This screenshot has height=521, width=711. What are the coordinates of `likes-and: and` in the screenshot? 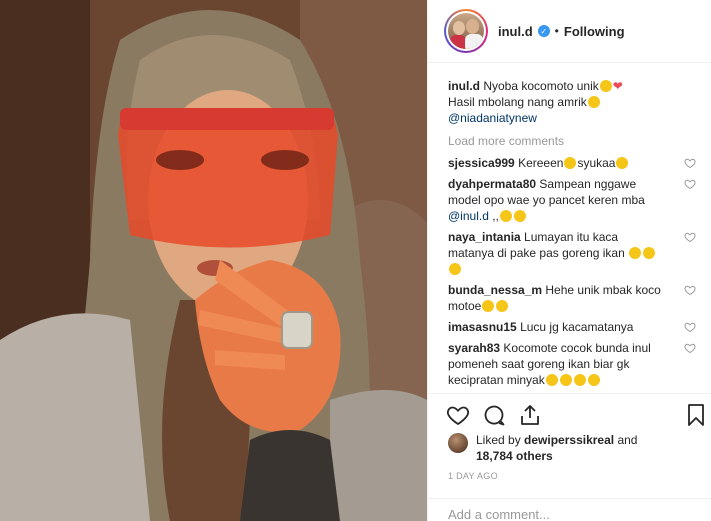 It's located at (627, 440).